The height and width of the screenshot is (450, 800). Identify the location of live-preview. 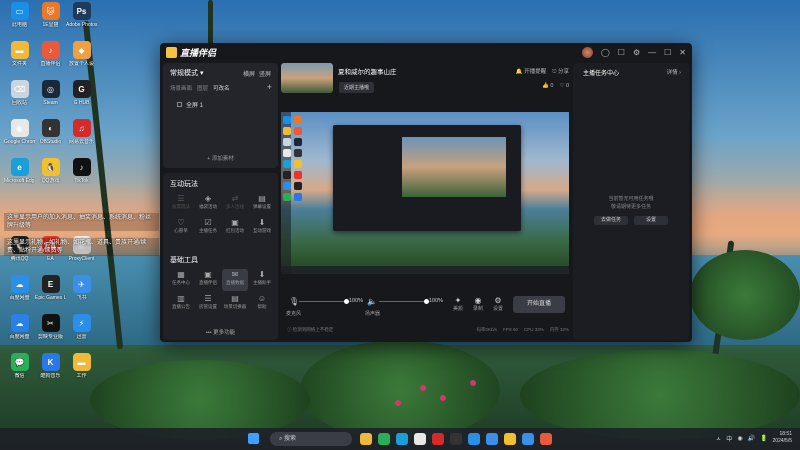
(425, 193).